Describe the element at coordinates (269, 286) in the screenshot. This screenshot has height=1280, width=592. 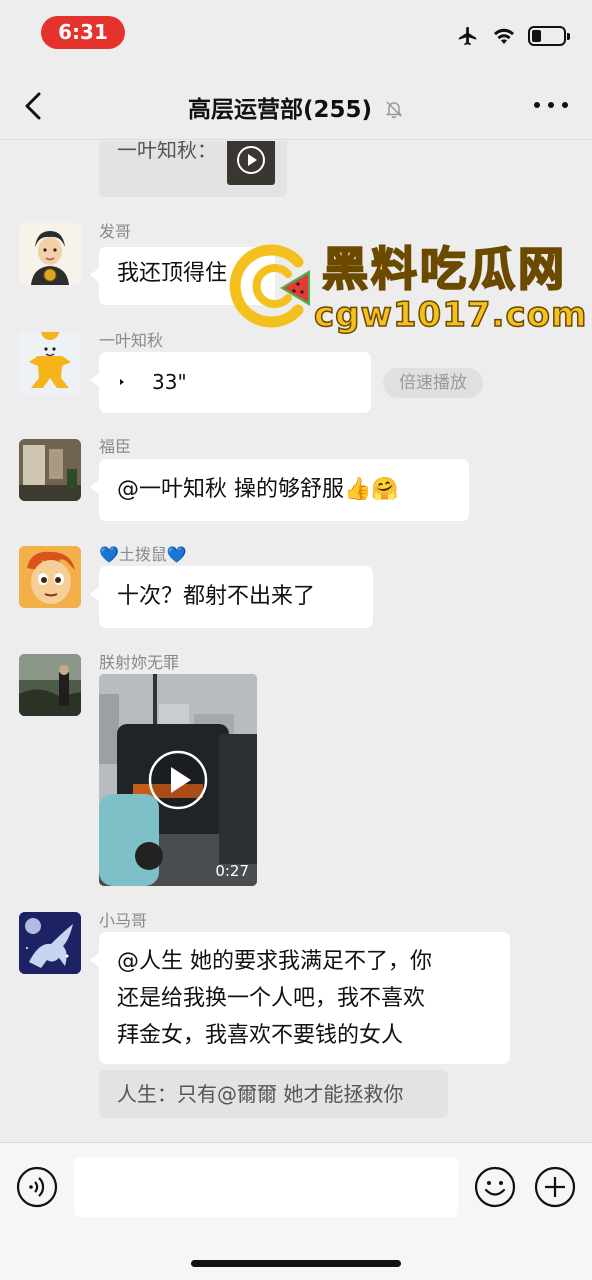
I see `watermark-logo` at that location.